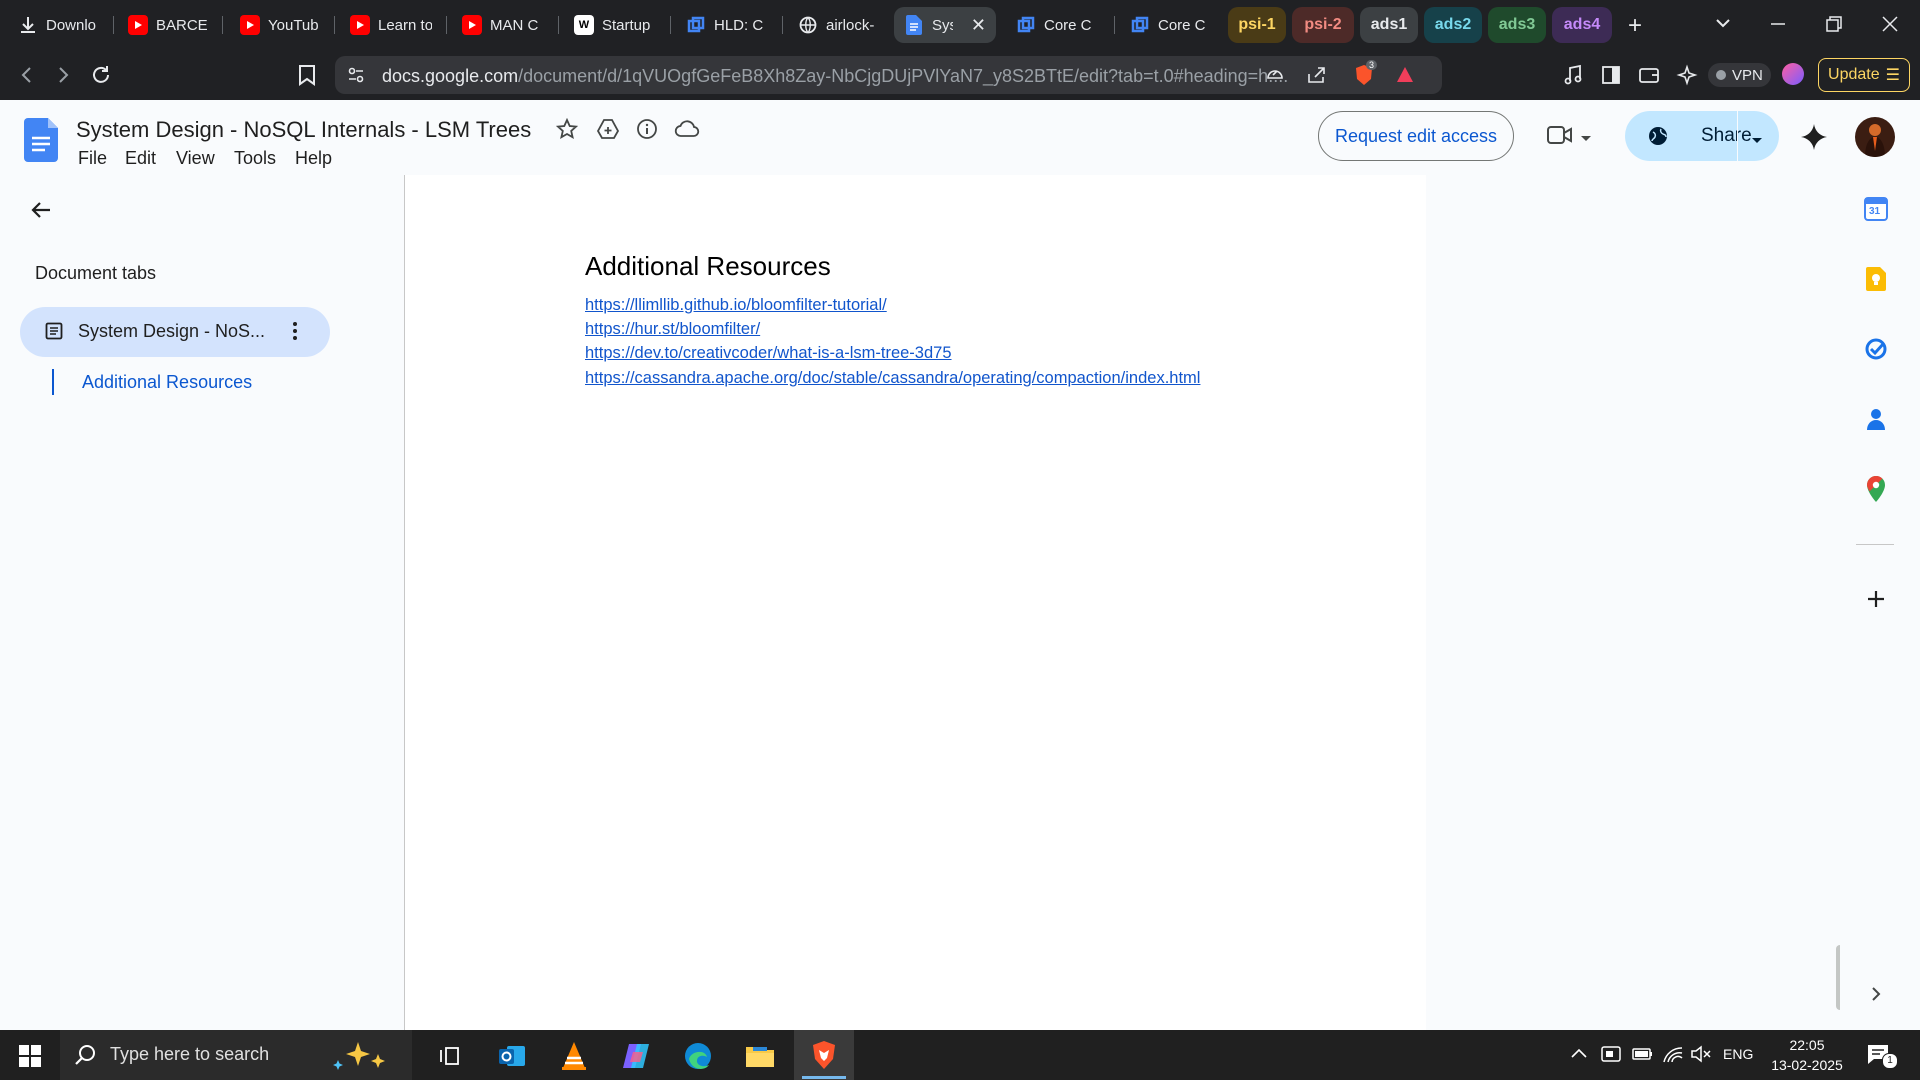 This screenshot has width=1920, height=1080. What do you see at coordinates (1814, 139) in the screenshot?
I see `gemini-icon` at bounding box center [1814, 139].